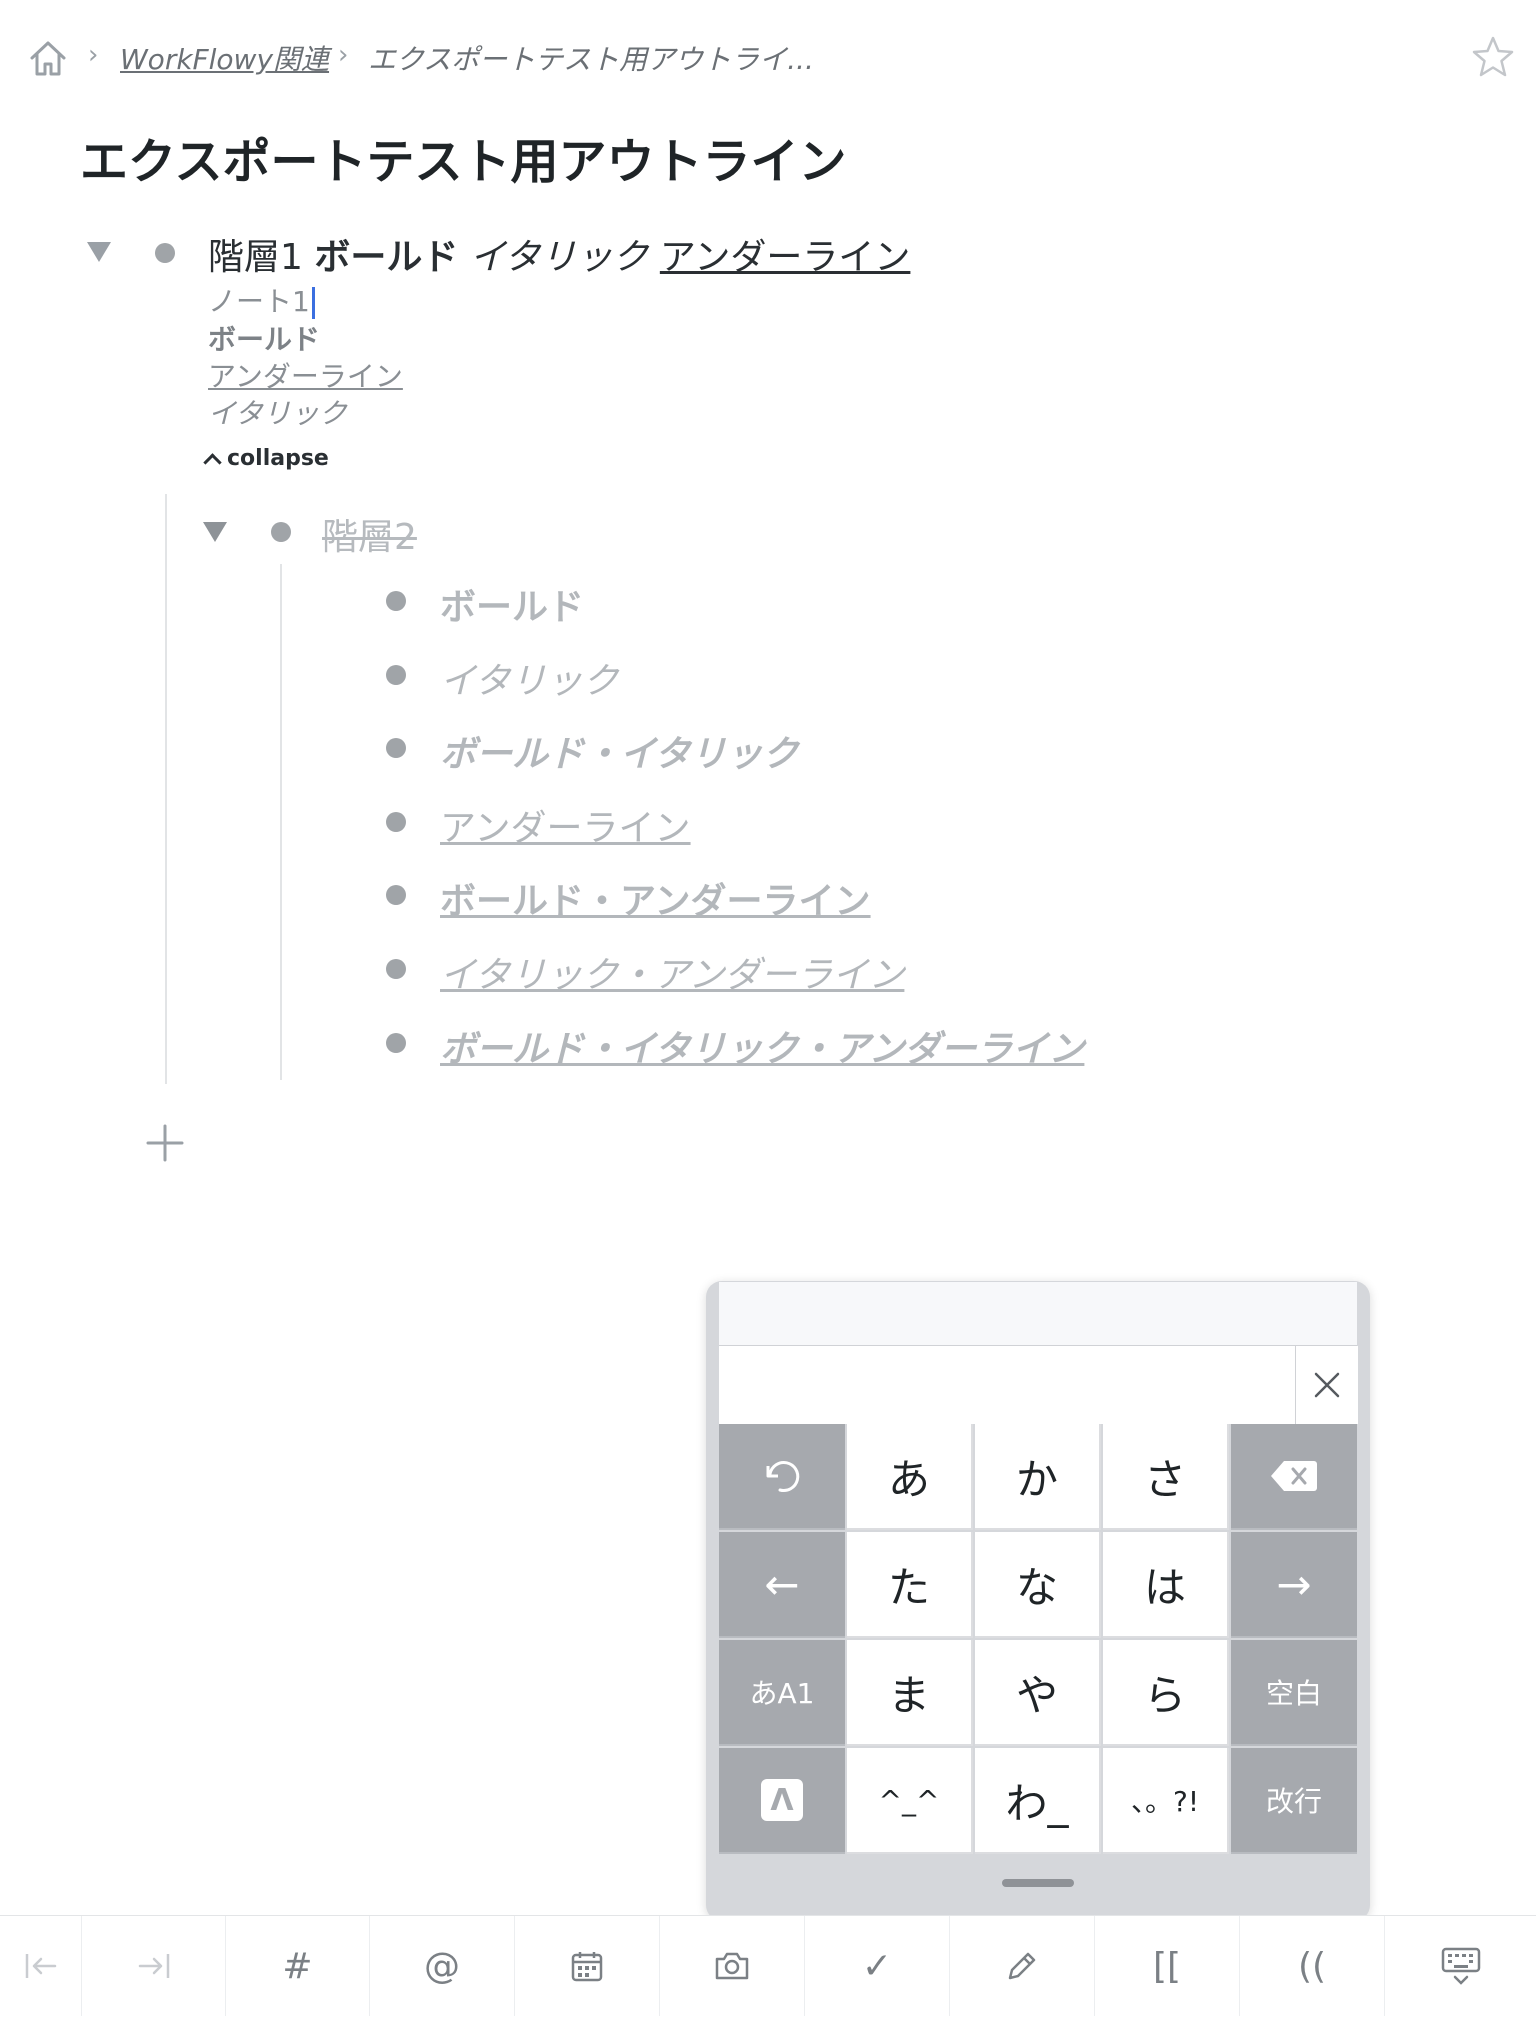  What do you see at coordinates (782, 1693) in the screenshot?
I see `input-mode-key: あA1` at bounding box center [782, 1693].